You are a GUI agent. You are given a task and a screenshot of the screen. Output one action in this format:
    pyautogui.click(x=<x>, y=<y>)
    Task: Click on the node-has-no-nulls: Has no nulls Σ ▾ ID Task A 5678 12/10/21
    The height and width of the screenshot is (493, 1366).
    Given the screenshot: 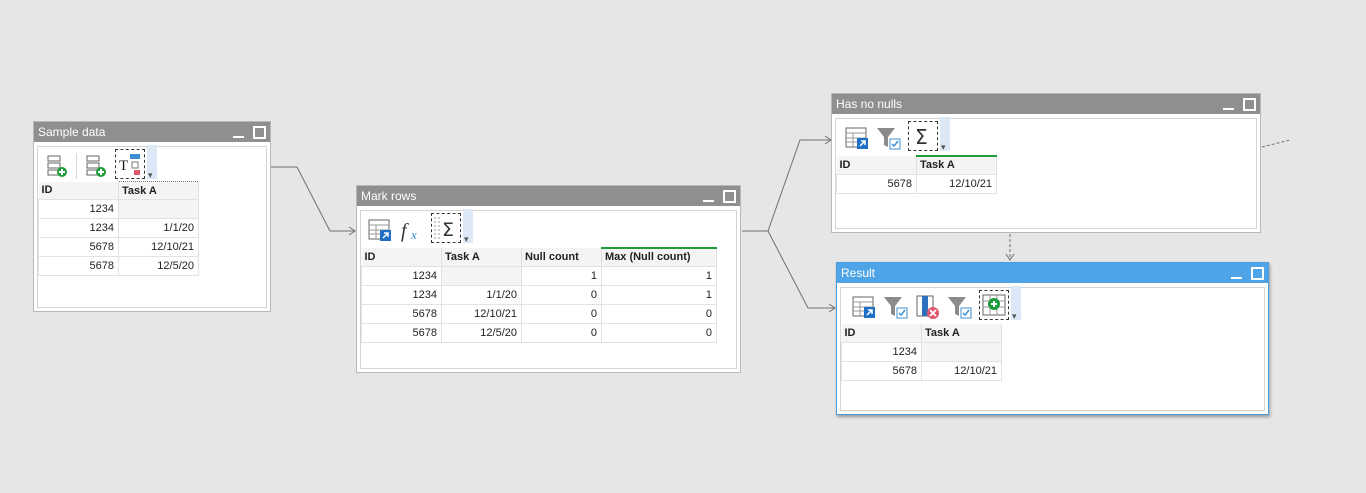 What is the action you would take?
    pyautogui.click(x=1046, y=163)
    